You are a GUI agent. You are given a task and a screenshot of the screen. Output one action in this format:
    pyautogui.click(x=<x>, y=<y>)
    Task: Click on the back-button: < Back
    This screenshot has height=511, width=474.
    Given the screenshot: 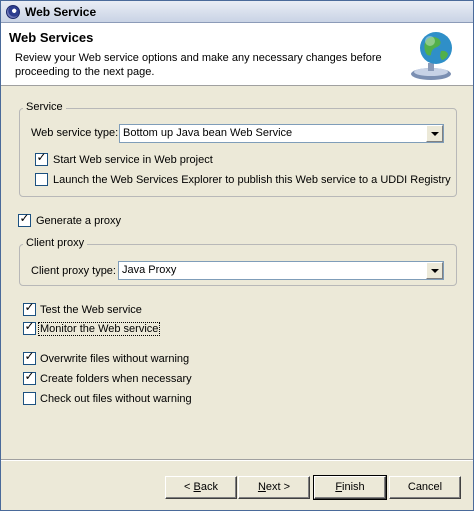 What is the action you would take?
    pyautogui.click(x=201, y=487)
    